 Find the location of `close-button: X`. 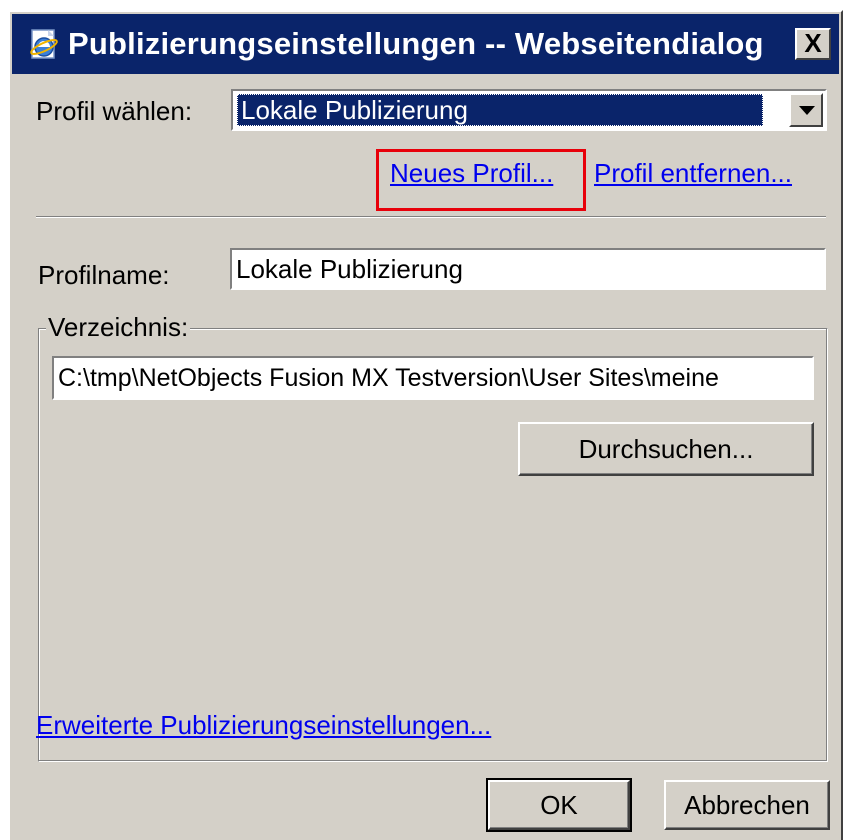

close-button: X is located at coordinates (813, 44).